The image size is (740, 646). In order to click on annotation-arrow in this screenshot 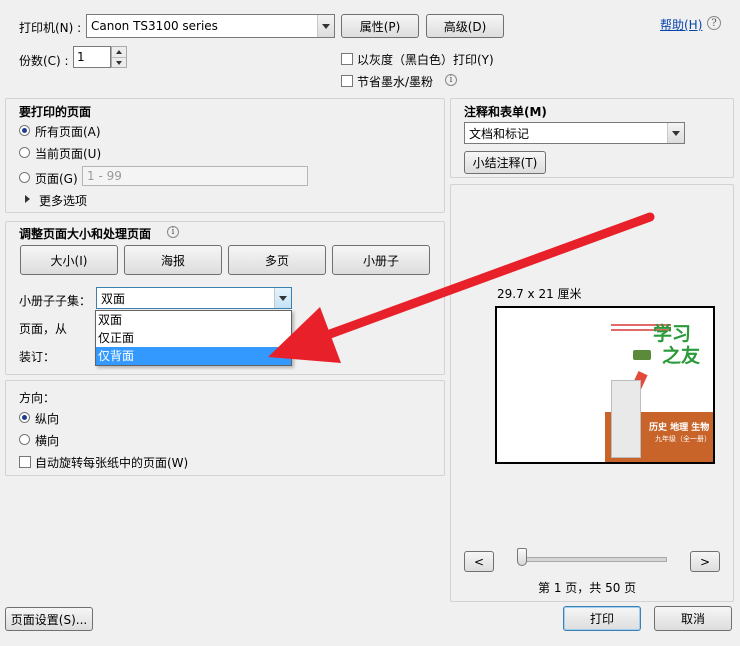, I will do `click(461, 287)`.